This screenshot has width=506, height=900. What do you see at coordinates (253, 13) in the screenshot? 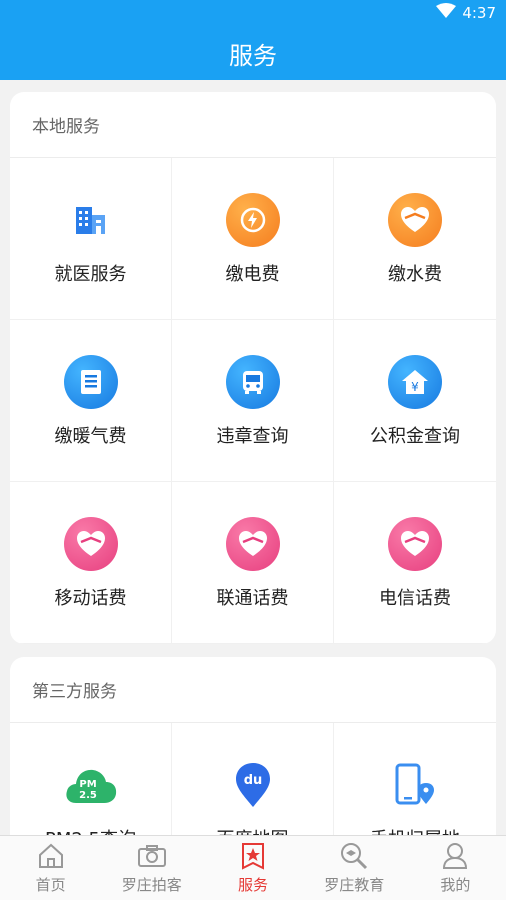
I see `status-bar: 4:37` at bounding box center [253, 13].